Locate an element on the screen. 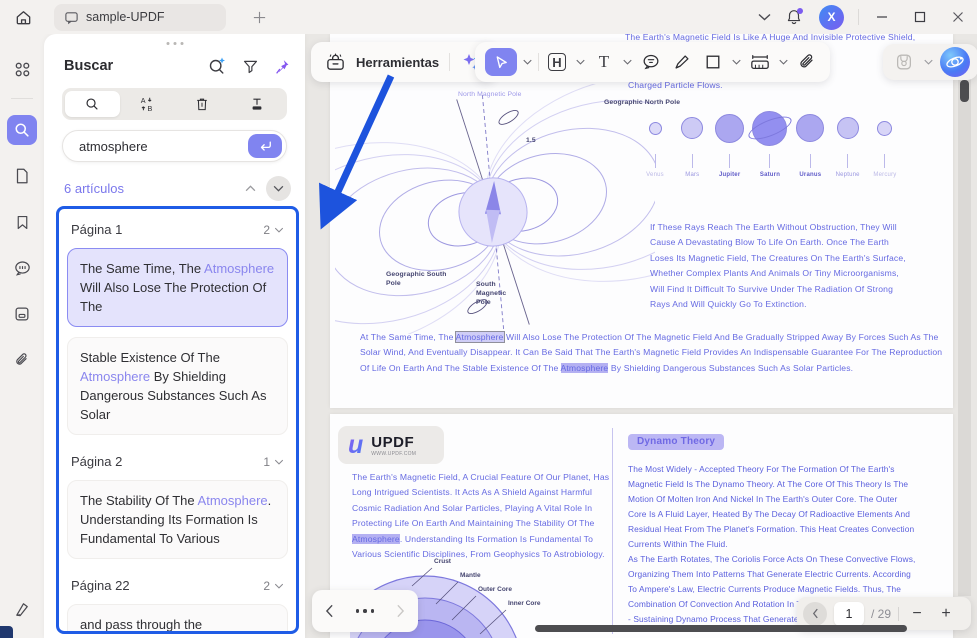 Image resolution: width=977 pixels, height=638 pixels. square-shape-icon is located at coordinates (713, 62).